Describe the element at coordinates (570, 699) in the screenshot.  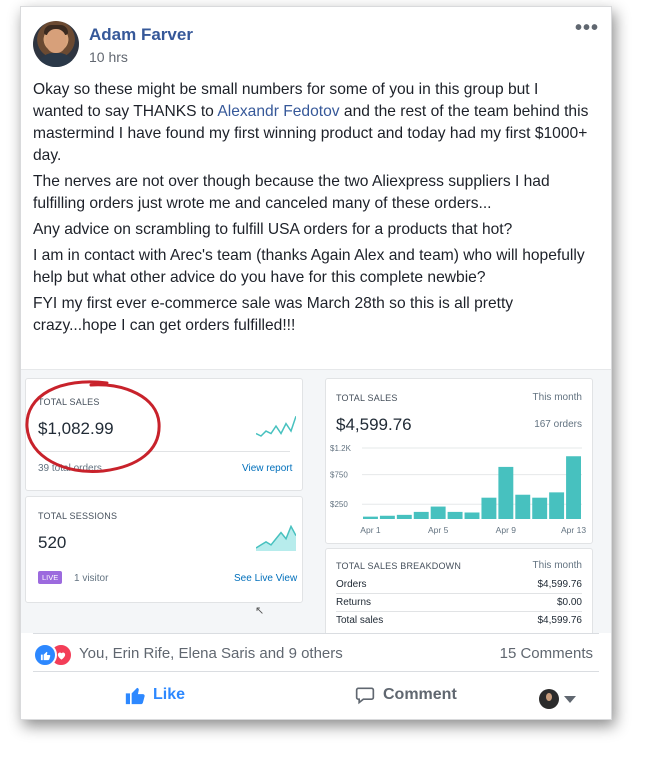
I see `chevron-down-icon` at that location.